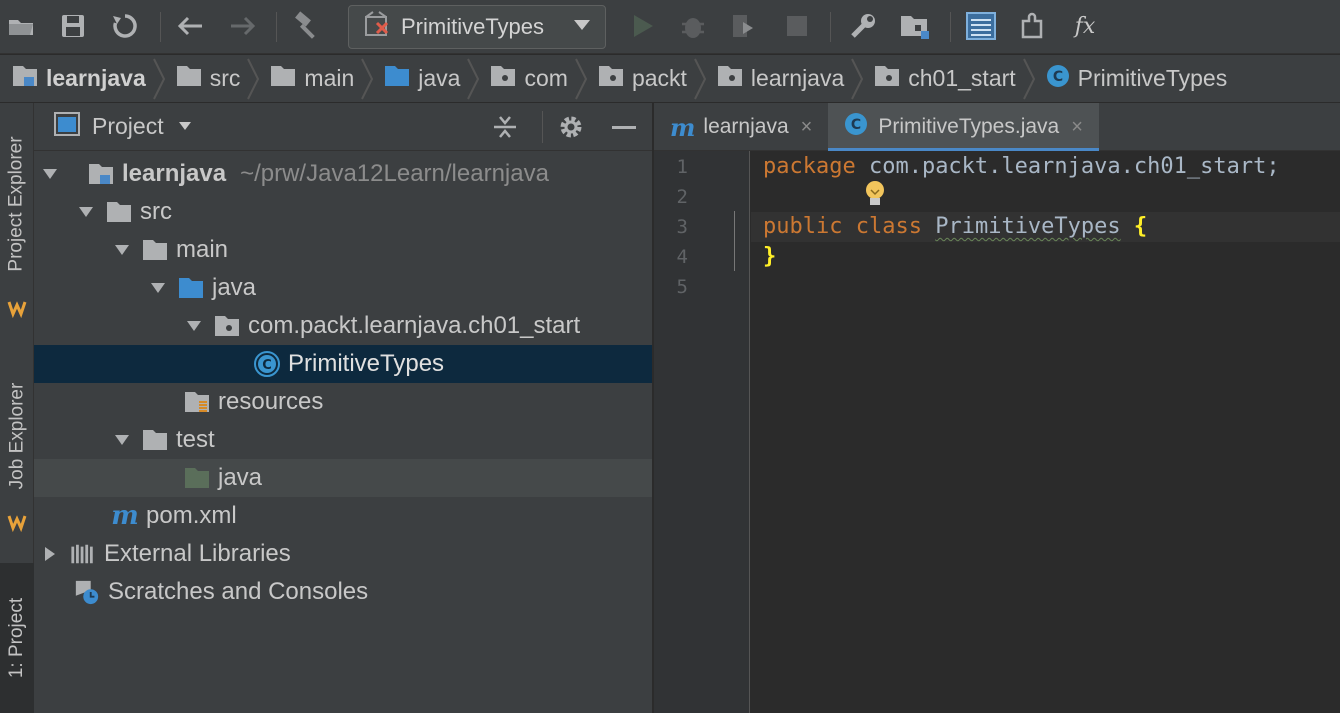 Image resolution: width=1340 pixels, height=713 pixels. What do you see at coordinates (343, 127) in the screenshot?
I see `project-panel-header: Project` at bounding box center [343, 127].